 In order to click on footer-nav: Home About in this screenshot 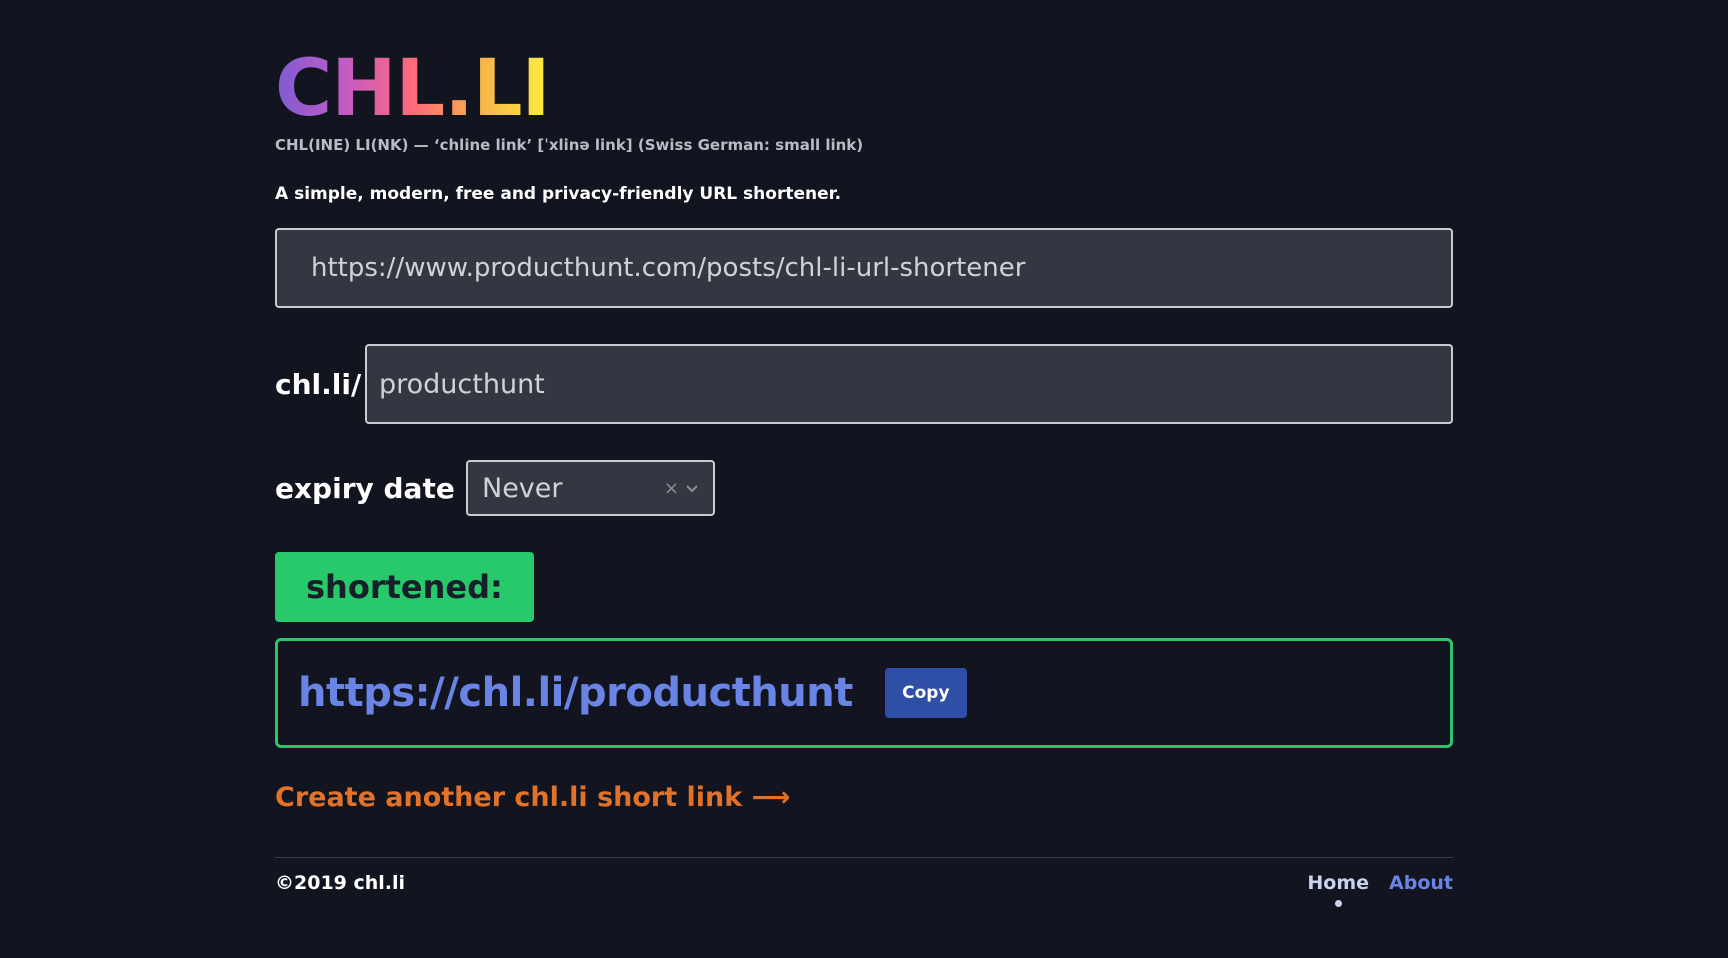, I will do `click(1380, 889)`.